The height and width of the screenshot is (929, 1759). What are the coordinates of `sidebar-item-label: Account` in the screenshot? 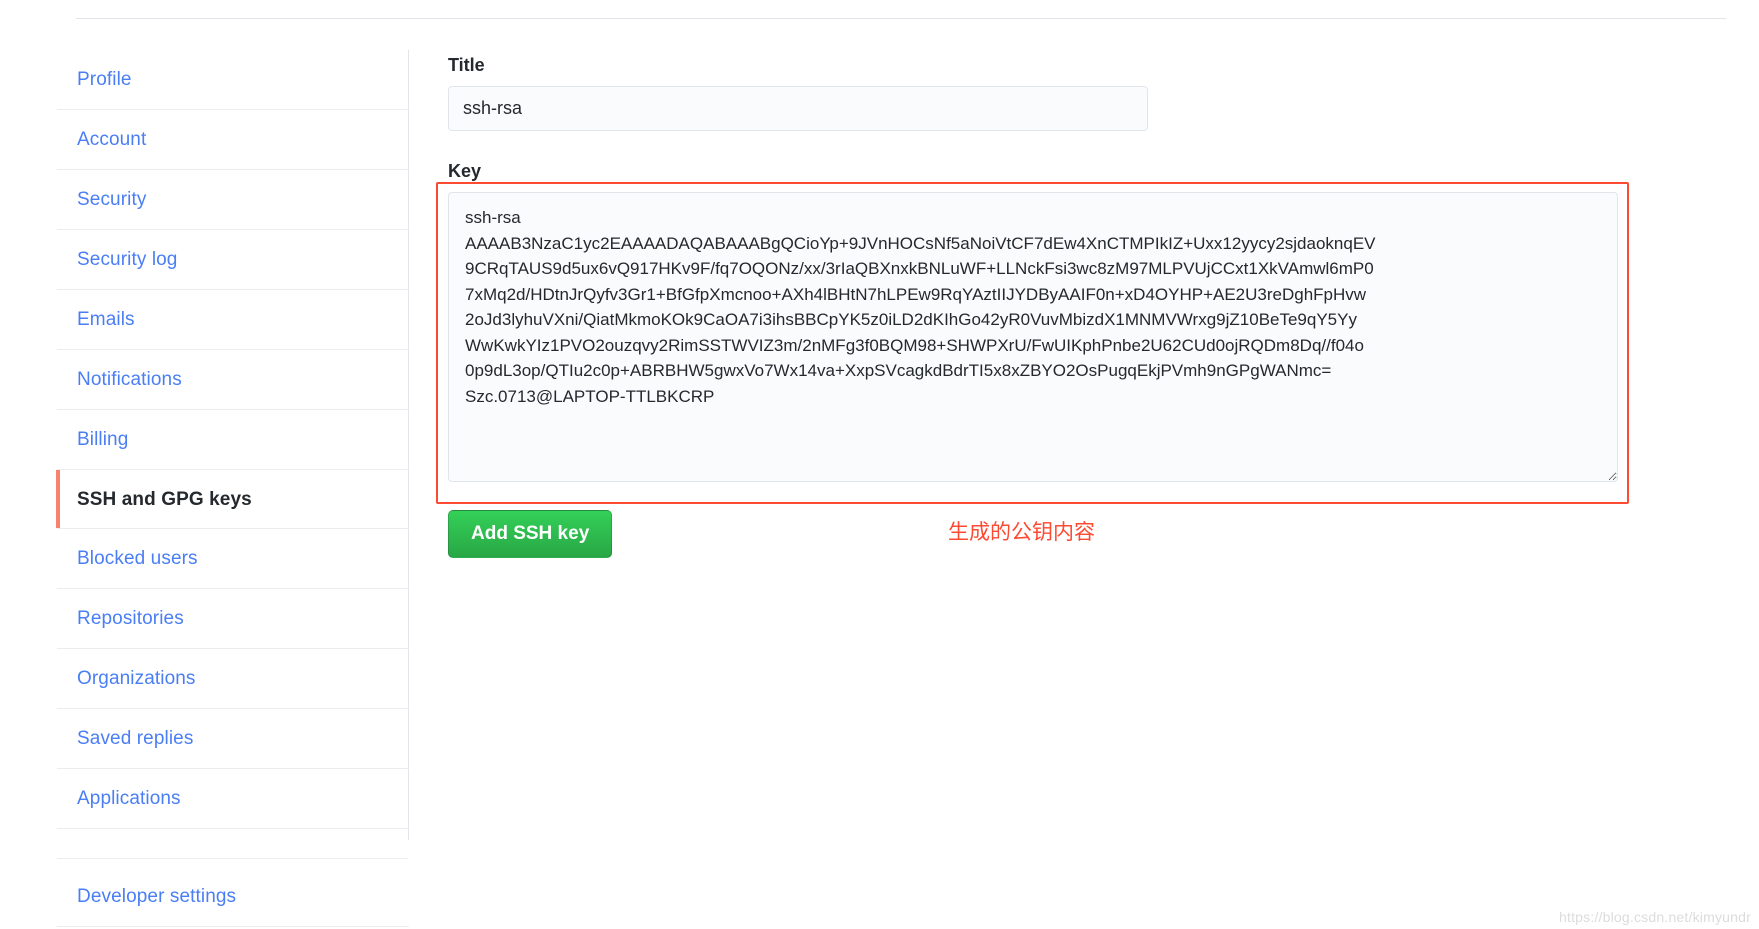 It's located at (112, 139).